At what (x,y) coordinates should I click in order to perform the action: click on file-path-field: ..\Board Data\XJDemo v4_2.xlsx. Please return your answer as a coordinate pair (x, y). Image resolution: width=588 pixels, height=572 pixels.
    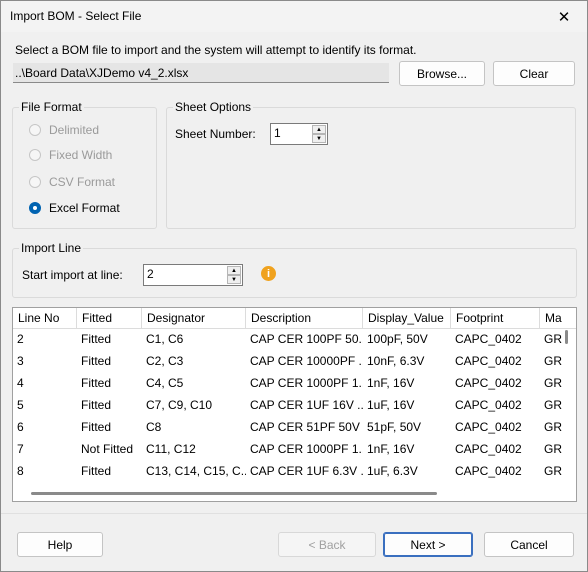
    Looking at the image, I should click on (201, 73).